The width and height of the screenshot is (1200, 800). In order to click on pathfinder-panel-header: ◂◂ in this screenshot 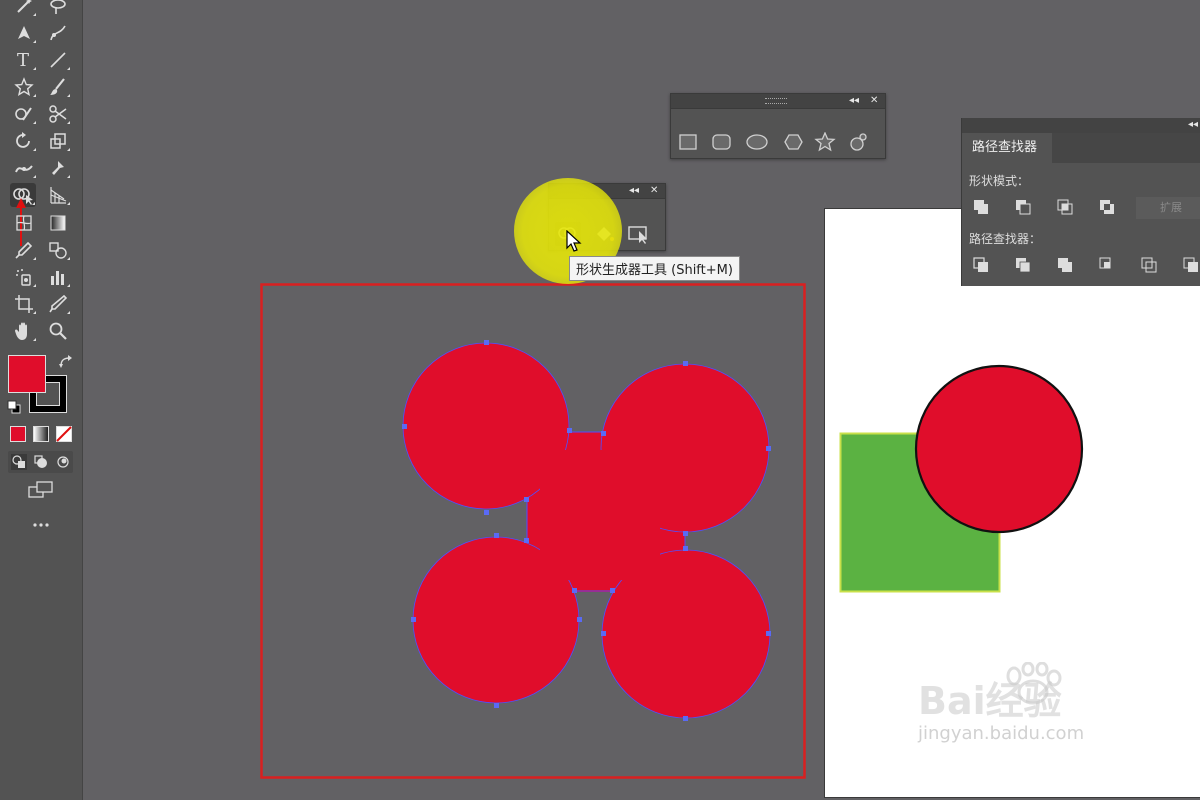, I will do `click(1081, 125)`.